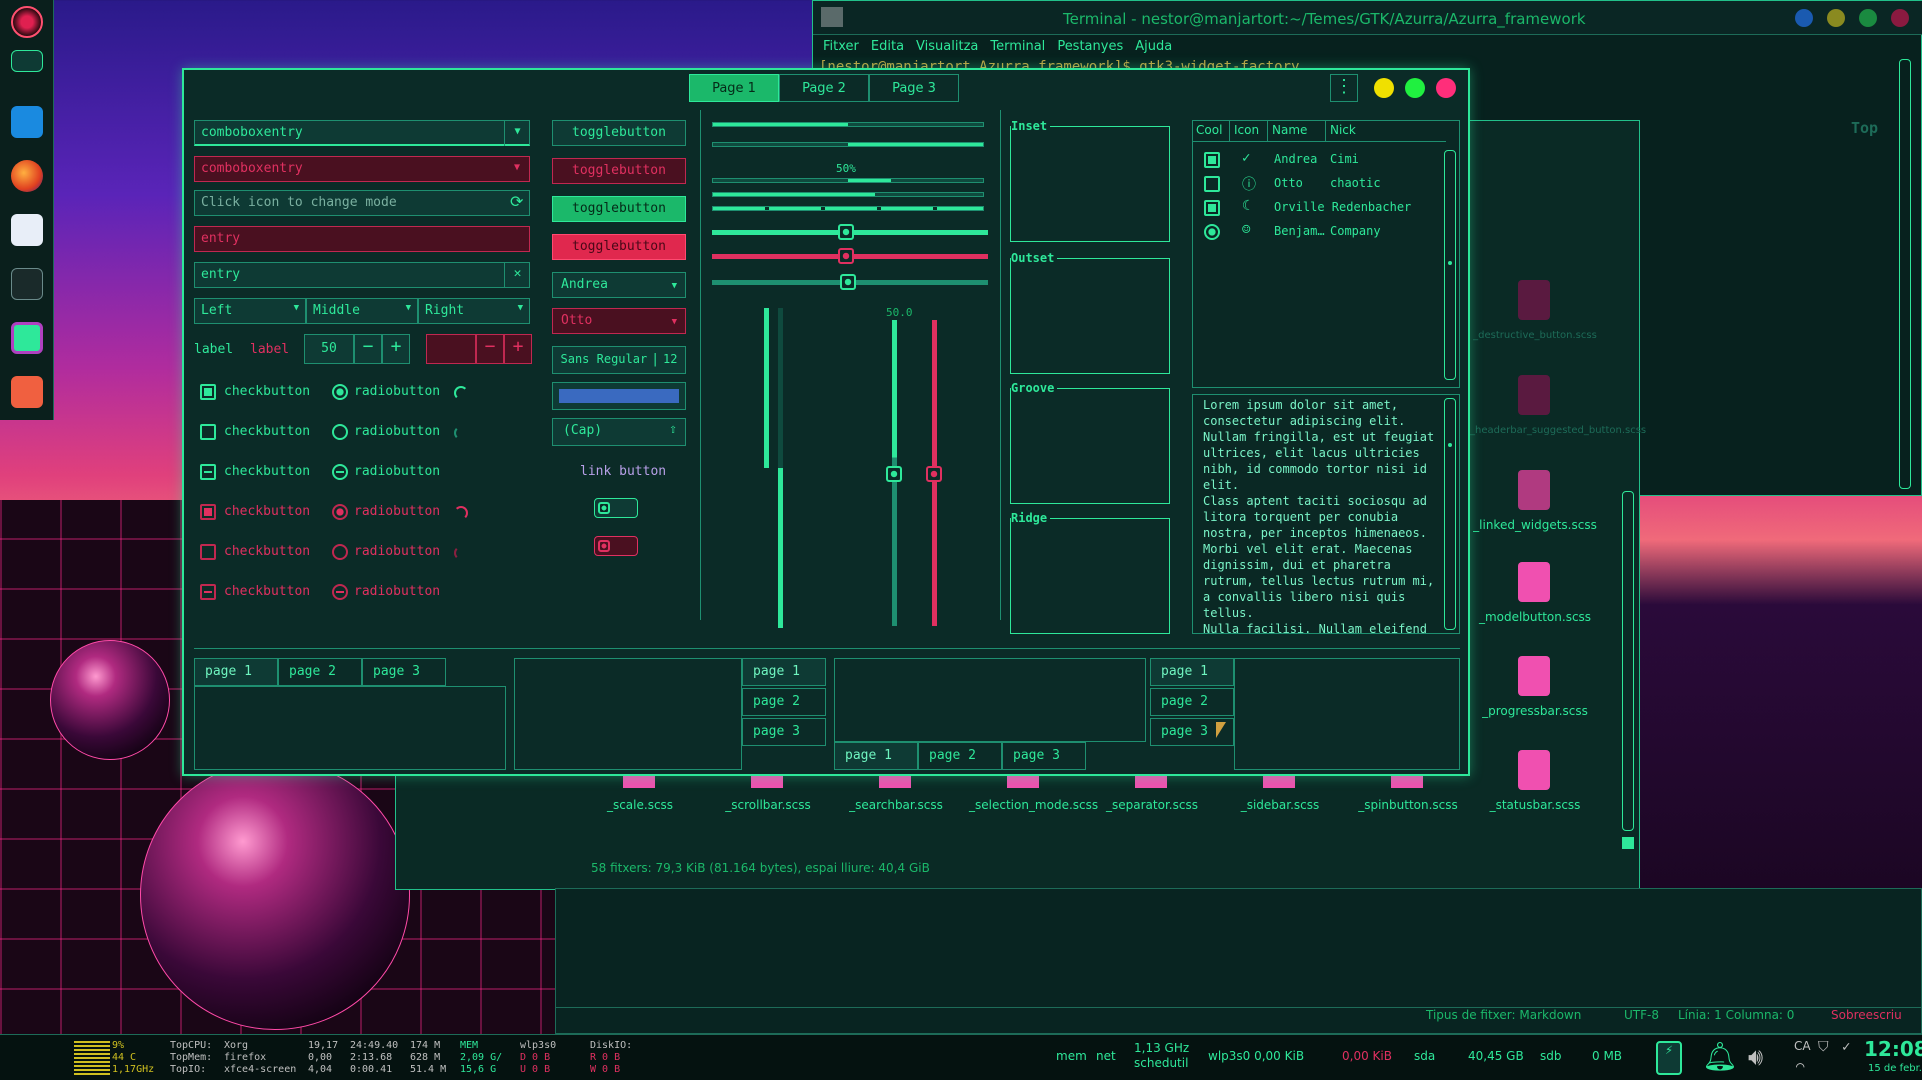 The height and width of the screenshot is (1080, 1922). What do you see at coordinates (368, 349) in the screenshot?
I see `spin-minus-button: −` at bounding box center [368, 349].